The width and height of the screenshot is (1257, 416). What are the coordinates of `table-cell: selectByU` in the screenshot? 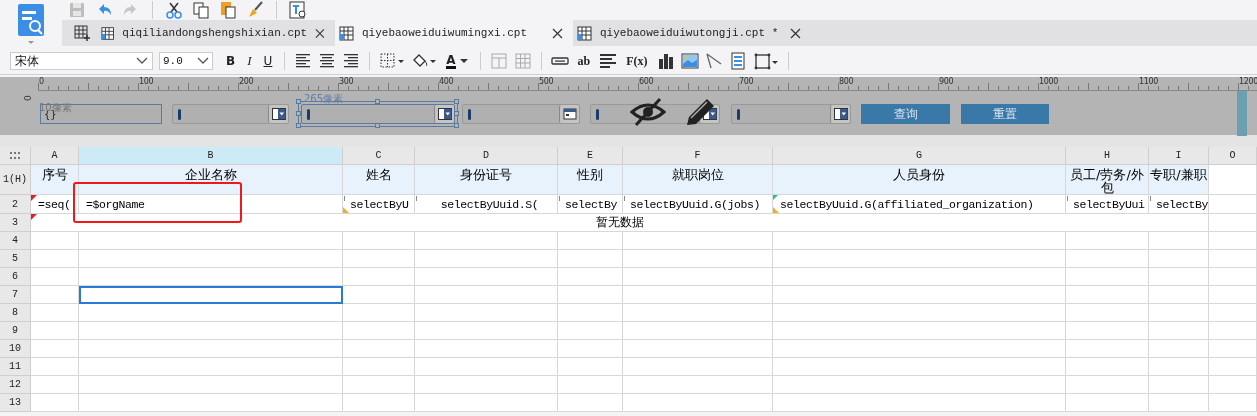 It's located at (379, 204).